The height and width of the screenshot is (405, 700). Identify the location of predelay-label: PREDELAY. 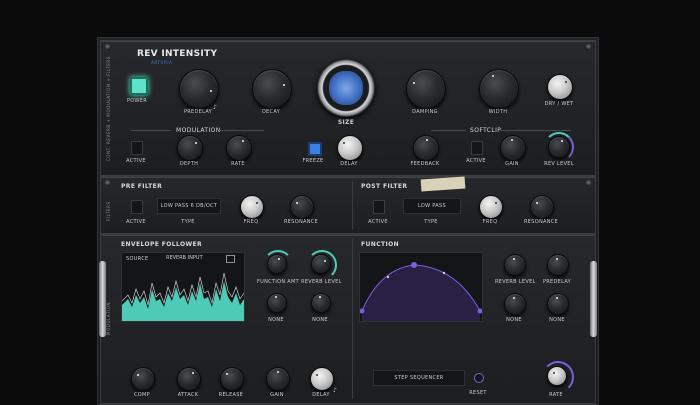
(198, 112).